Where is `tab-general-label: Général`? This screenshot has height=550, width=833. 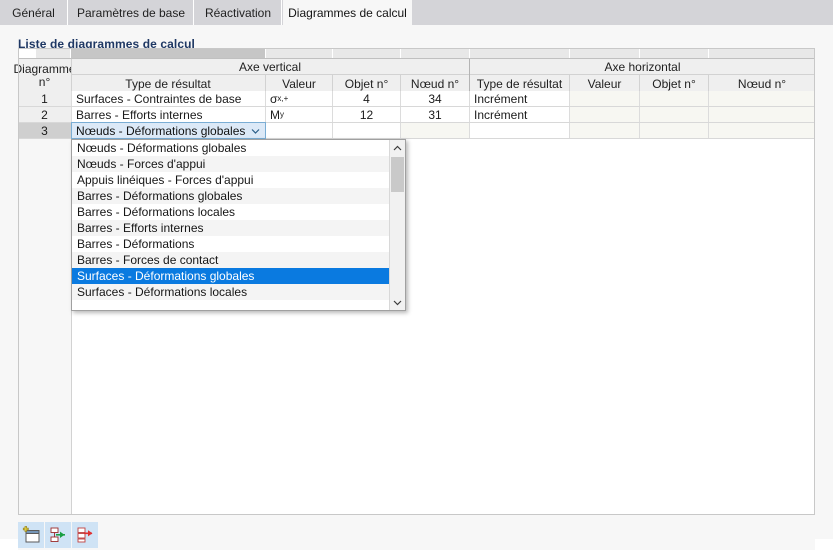
tab-general-label: Général is located at coordinates (33, 12).